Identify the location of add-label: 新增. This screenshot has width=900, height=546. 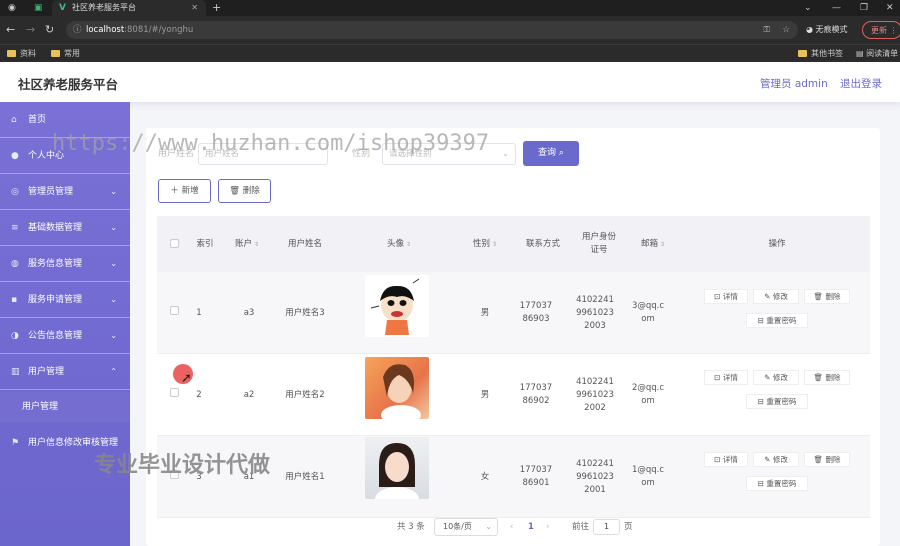
(190, 191).